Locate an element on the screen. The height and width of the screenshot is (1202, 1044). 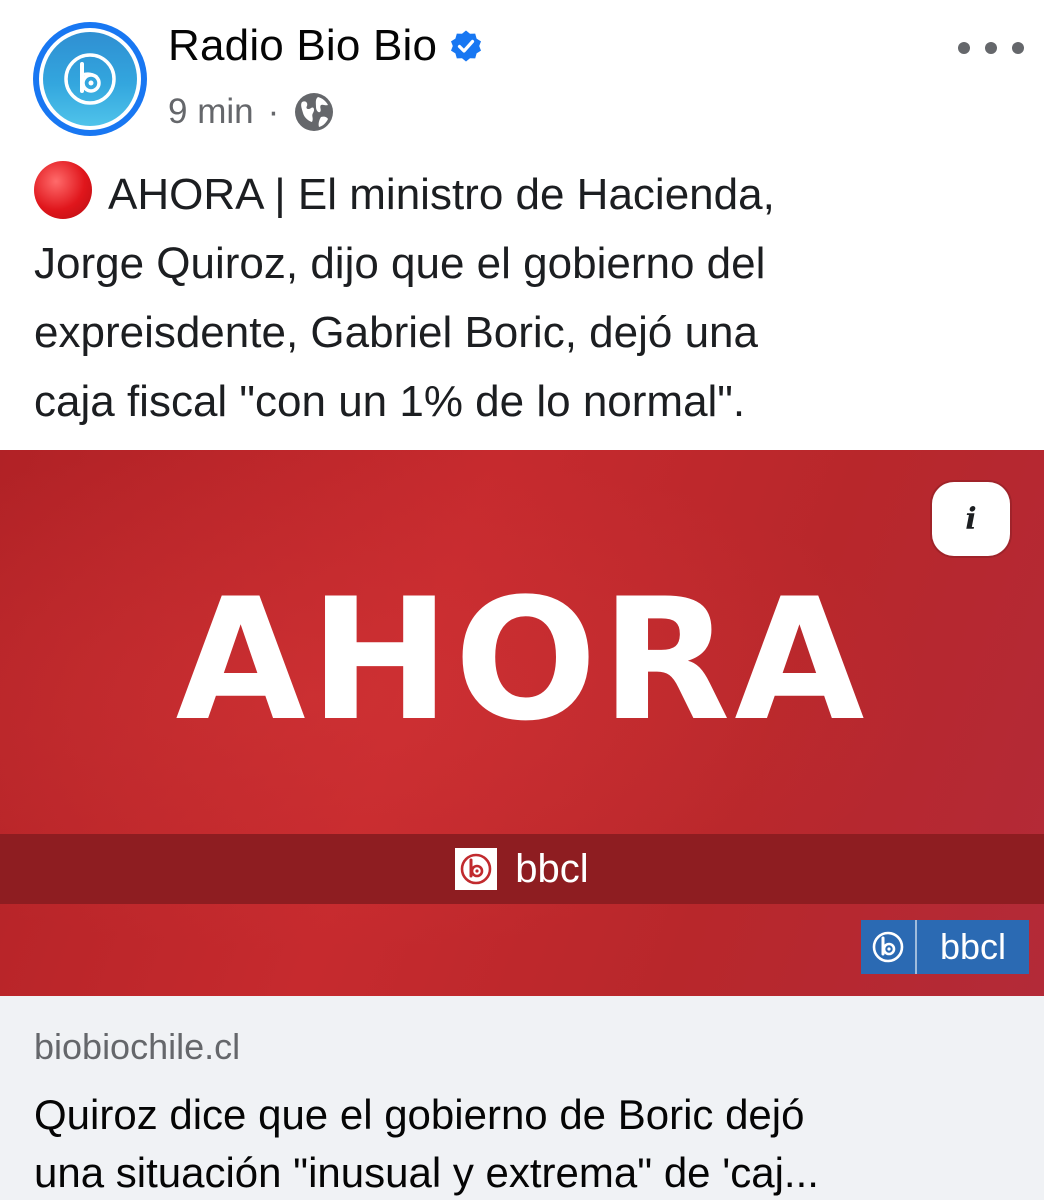
post-meta: 9 min · is located at coordinates (251, 112).